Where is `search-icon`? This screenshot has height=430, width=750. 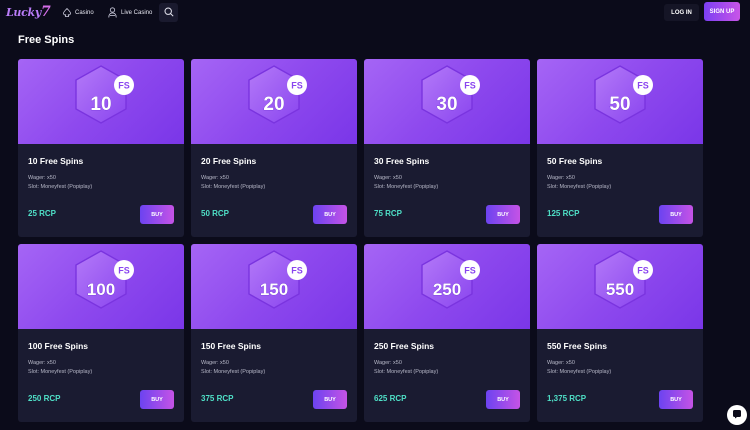
search-icon is located at coordinates (168, 13).